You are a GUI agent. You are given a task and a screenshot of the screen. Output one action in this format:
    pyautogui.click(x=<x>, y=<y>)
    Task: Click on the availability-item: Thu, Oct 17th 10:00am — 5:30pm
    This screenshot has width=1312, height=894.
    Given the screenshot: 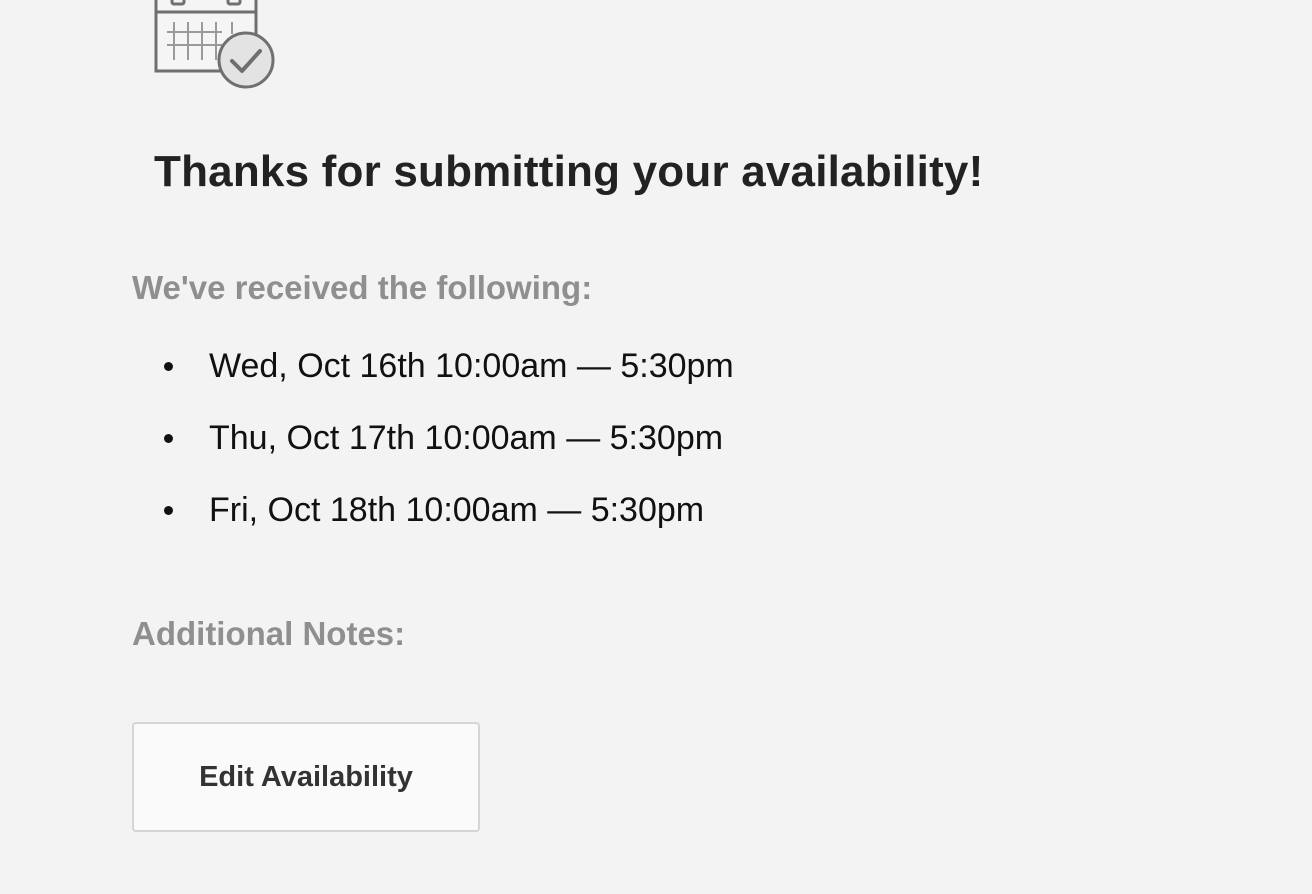 What is the action you would take?
    pyautogui.click(x=447, y=452)
    